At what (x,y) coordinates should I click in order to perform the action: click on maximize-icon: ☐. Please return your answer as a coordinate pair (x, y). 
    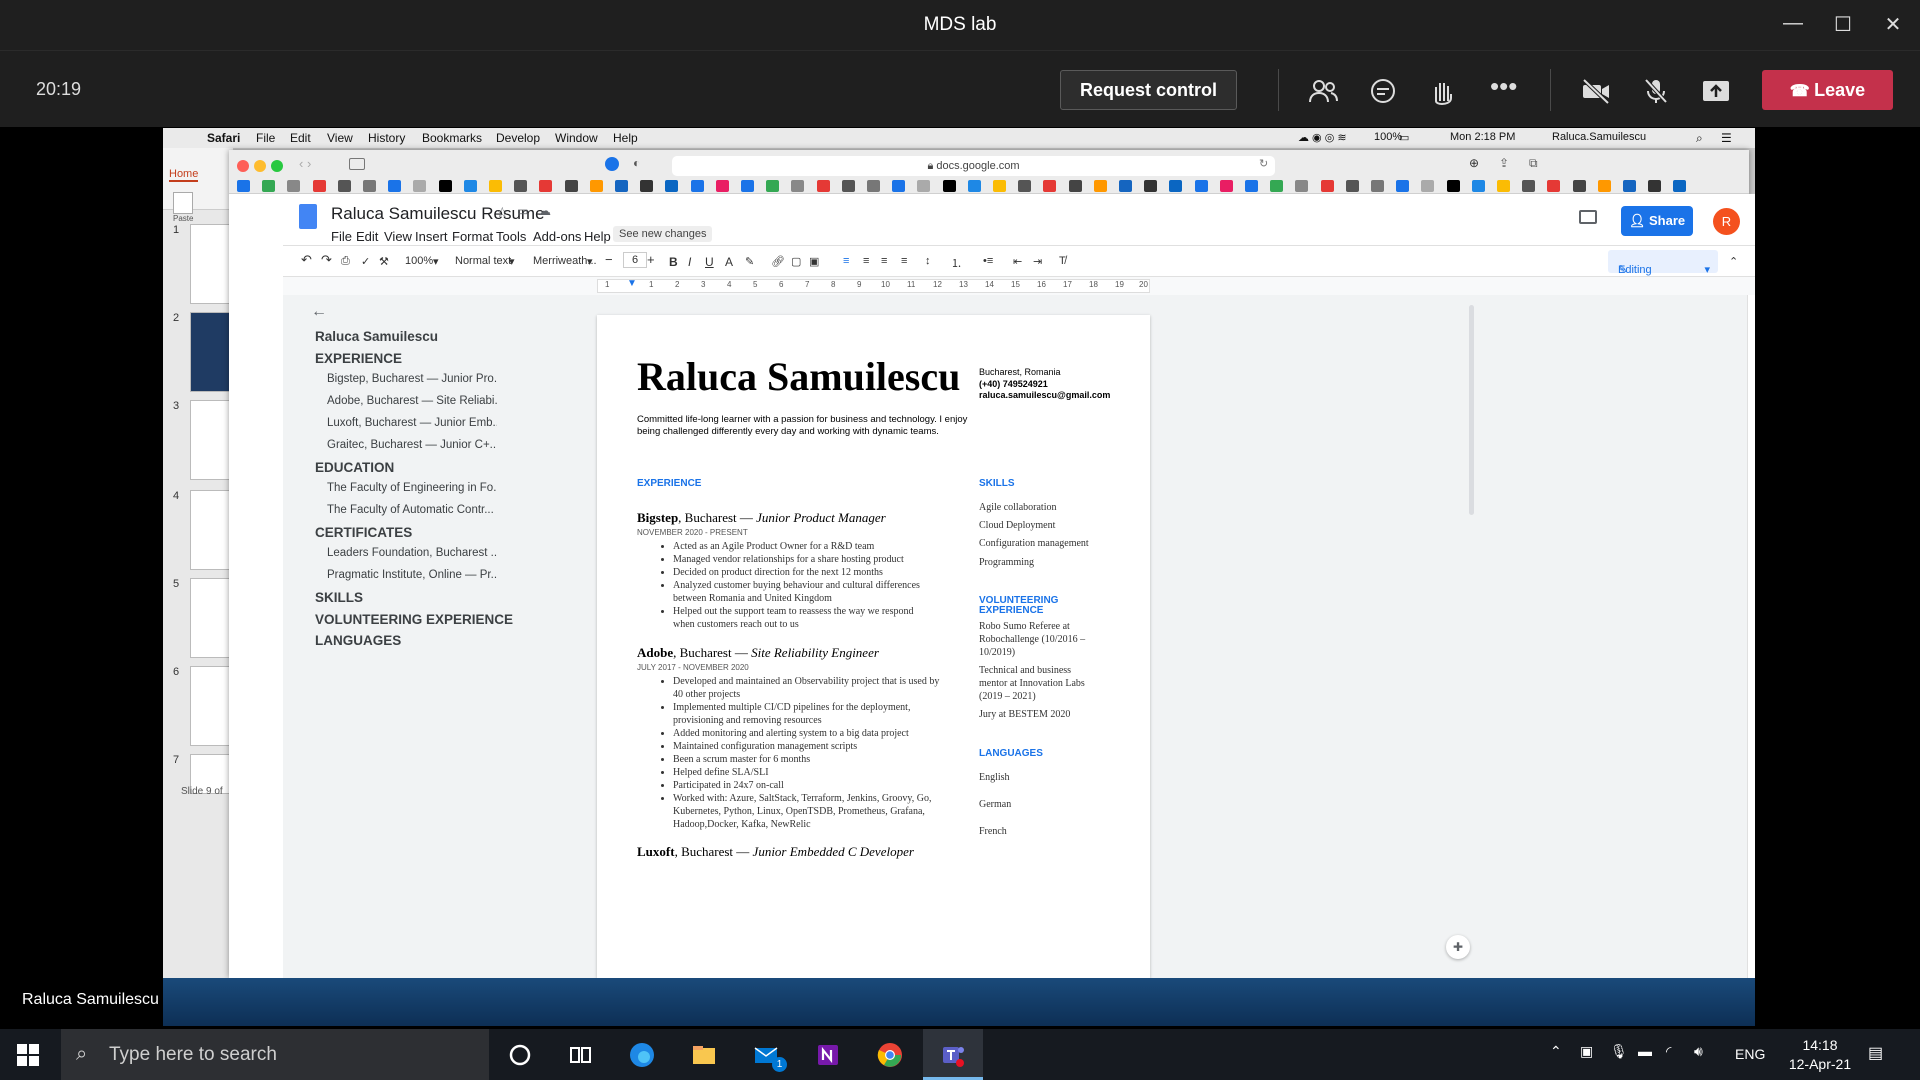
    Looking at the image, I should click on (1843, 25).